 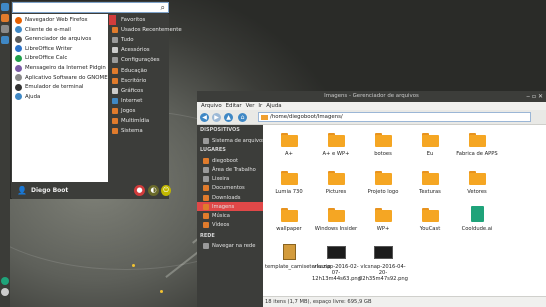 What do you see at coordinates (139, 190) in the screenshot?
I see `lock-screen-button: ●` at bounding box center [139, 190].